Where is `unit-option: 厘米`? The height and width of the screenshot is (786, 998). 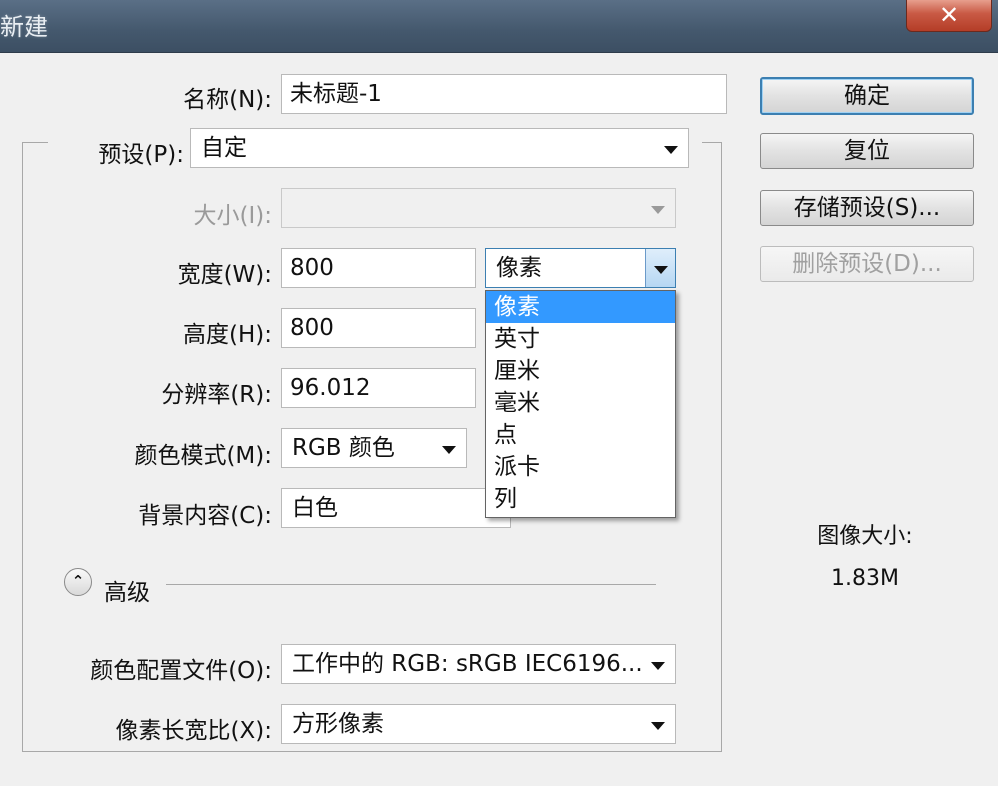 unit-option: 厘米 is located at coordinates (580, 371).